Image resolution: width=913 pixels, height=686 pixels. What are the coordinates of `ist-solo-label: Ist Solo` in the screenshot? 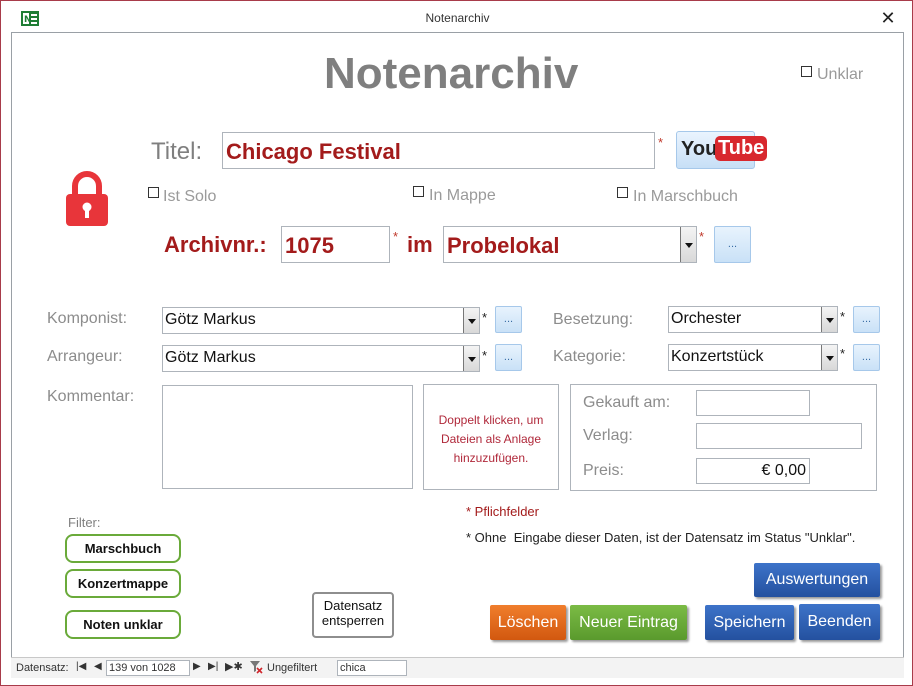 It's located at (190, 196).